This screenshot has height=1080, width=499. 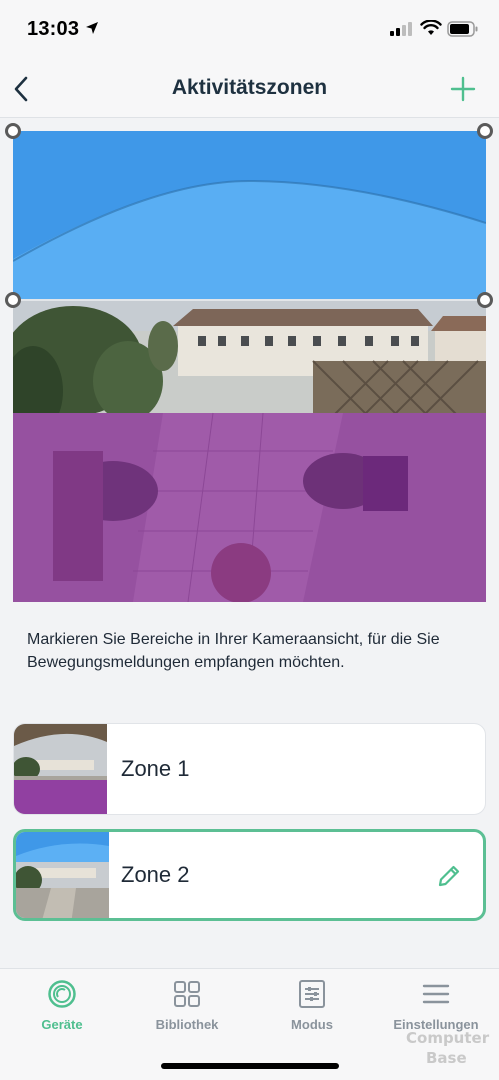 What do you see at coordinates (92, 28) in the screenshot?
I see `location-arrow-icon` at bounding box center [92, 28].